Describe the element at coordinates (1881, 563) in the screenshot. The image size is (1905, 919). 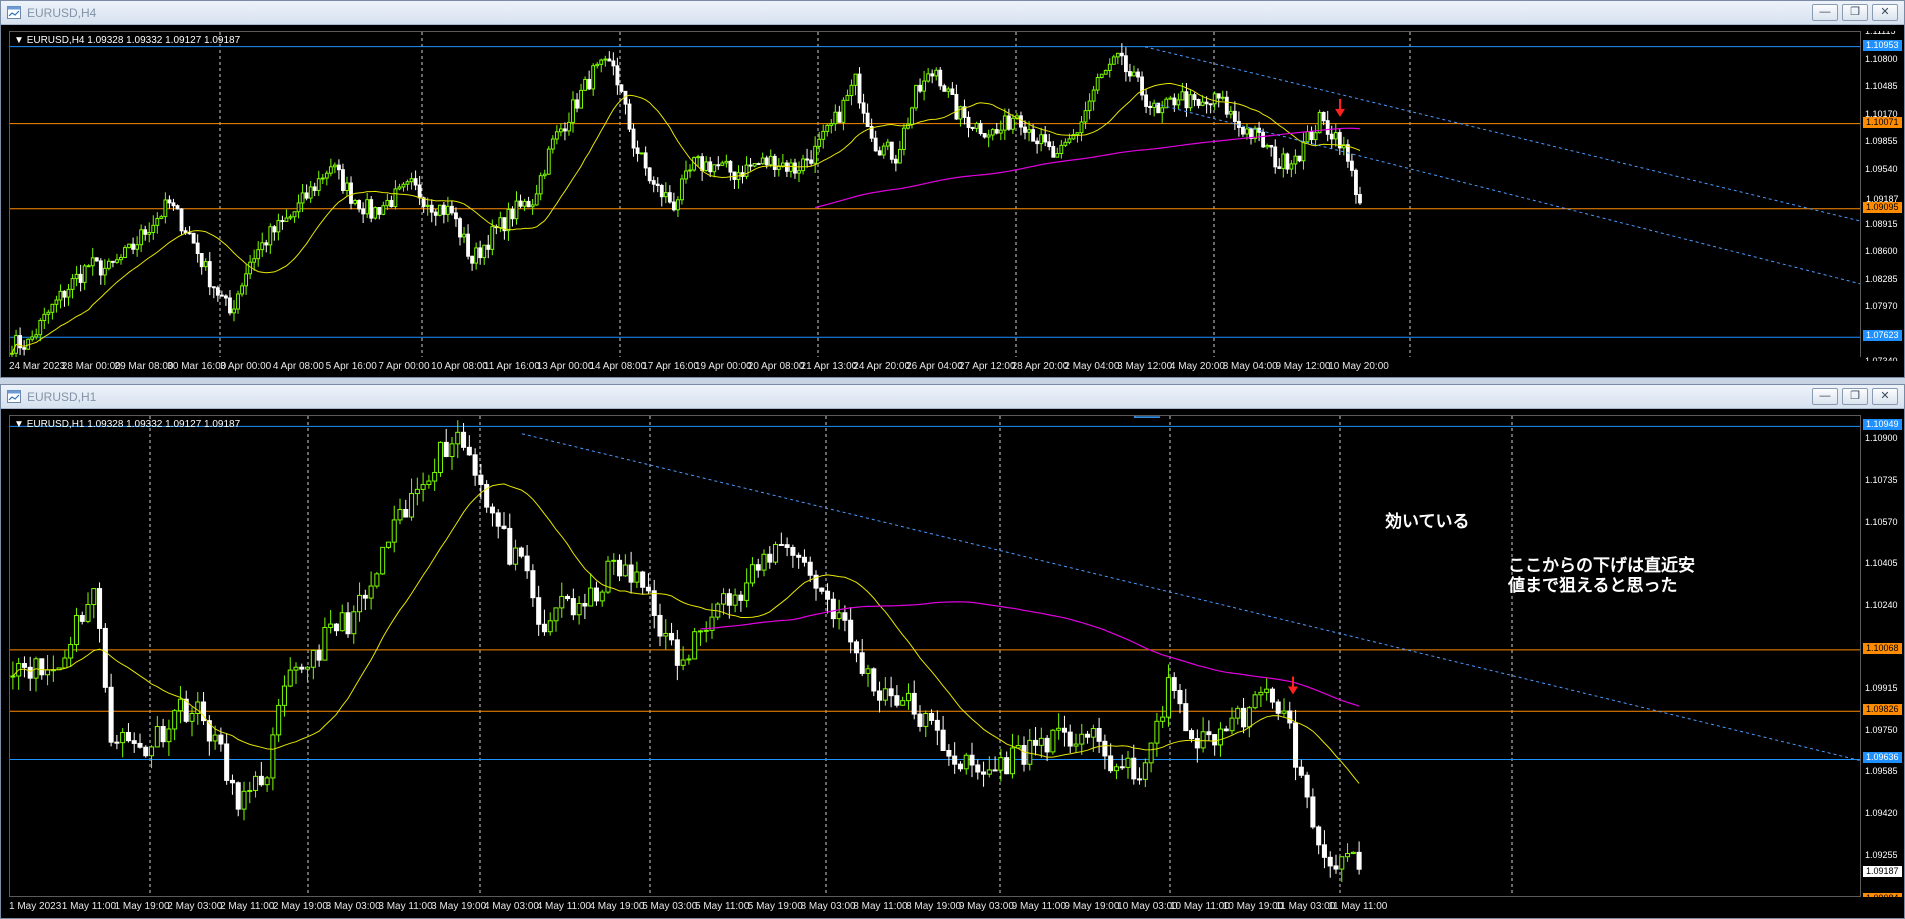
I see `price-tick-label: 1.10405` at that location.